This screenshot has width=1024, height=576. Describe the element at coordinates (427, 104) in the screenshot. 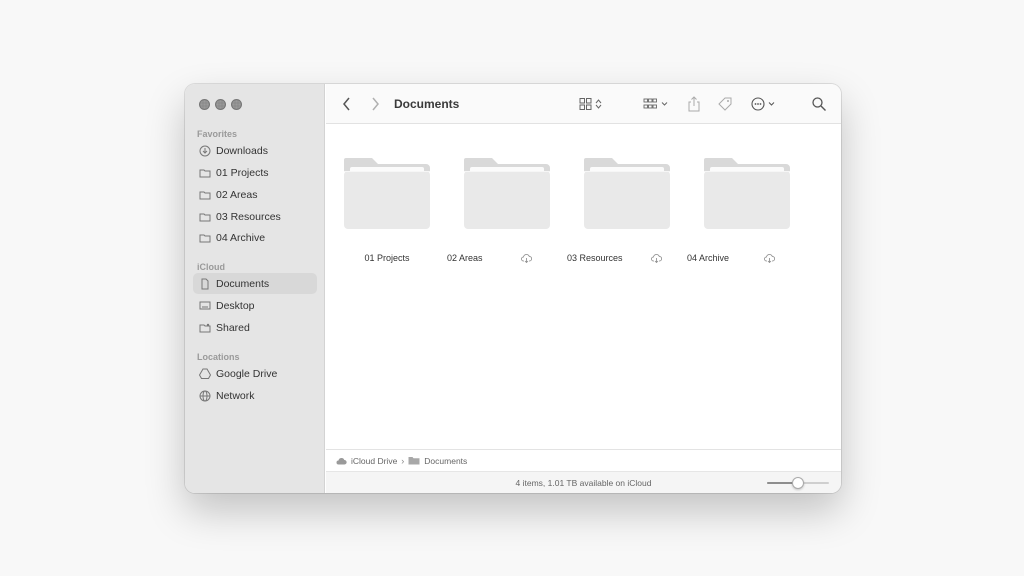

I see `window-title: Documents` at that location.